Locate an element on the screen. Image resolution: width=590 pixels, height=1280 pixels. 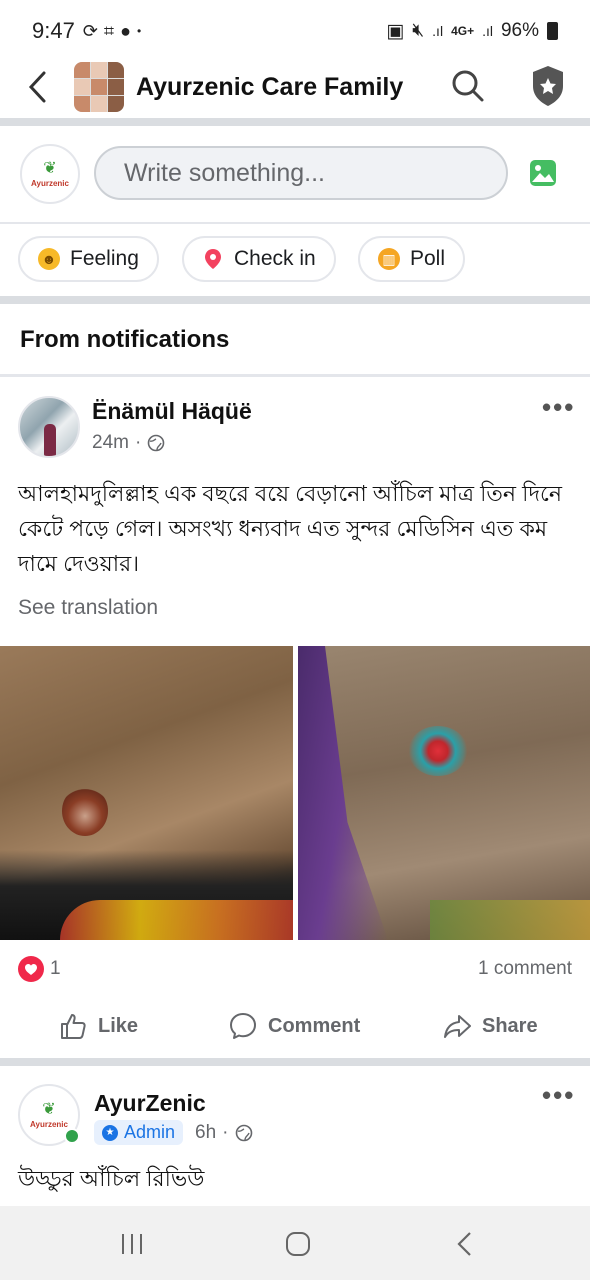
feeling-button: ☻ Feeling is located at coordinates (88, 259).